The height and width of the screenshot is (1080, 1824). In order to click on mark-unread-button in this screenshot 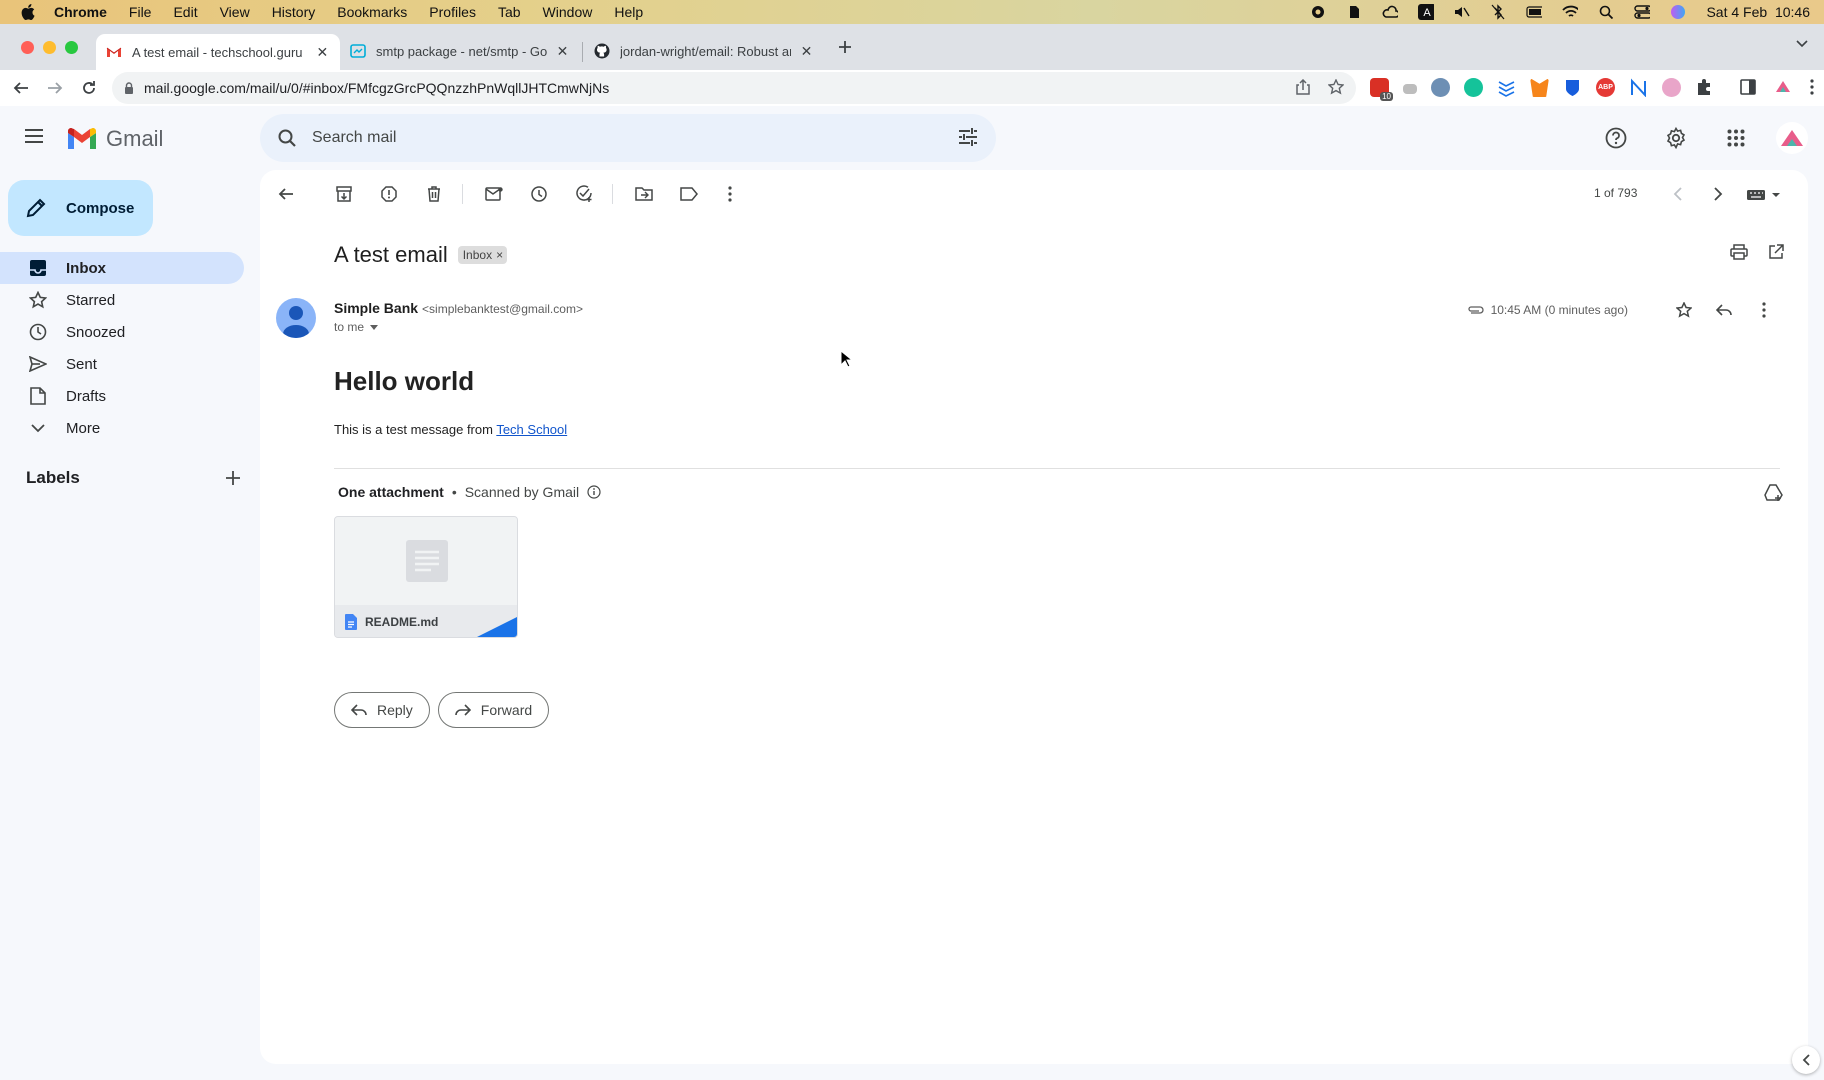, I will do `click(494, 194)`.